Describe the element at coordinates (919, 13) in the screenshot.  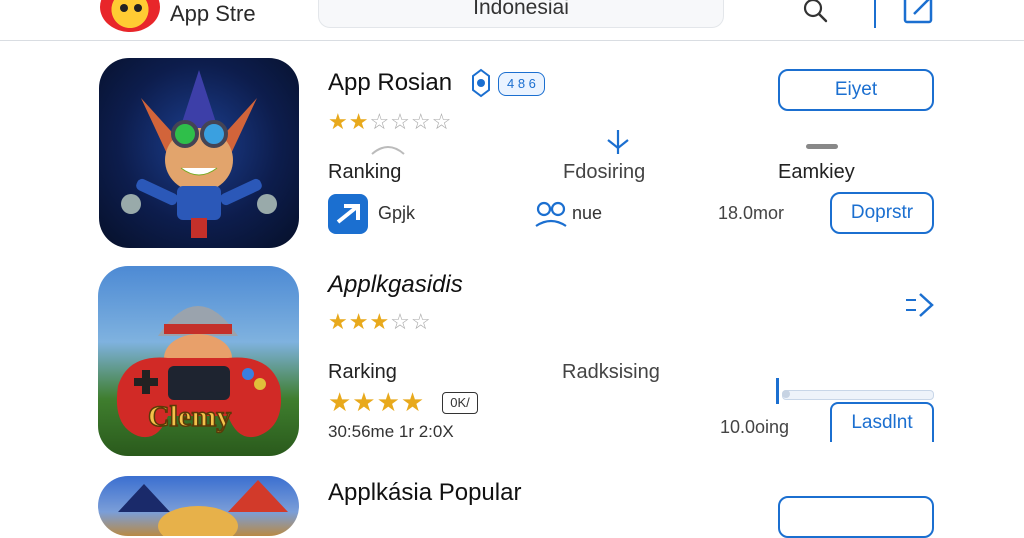
I see `edit-icon` at that location.